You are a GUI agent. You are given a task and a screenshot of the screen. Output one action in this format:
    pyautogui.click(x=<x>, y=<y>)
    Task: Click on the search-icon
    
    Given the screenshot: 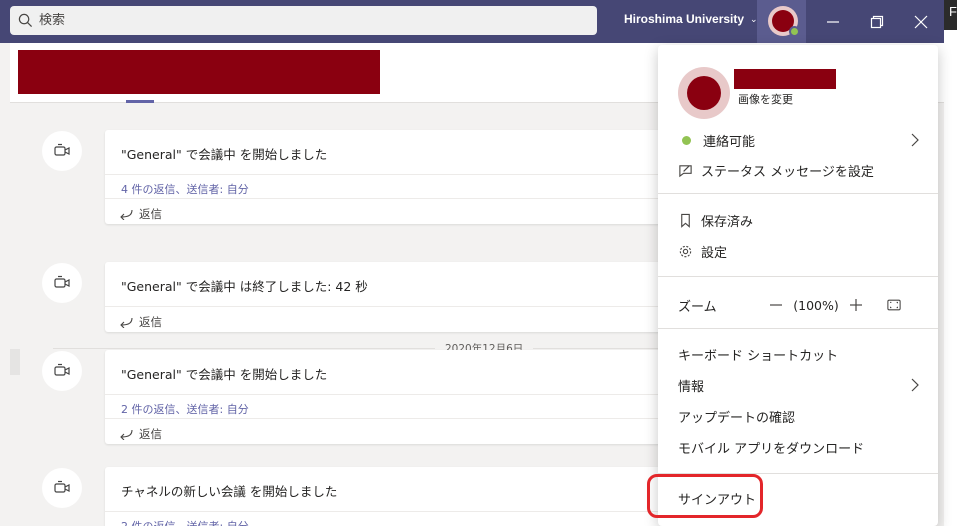 What is the action you would take?
    pyautogui.click(x=25, y=20)
    